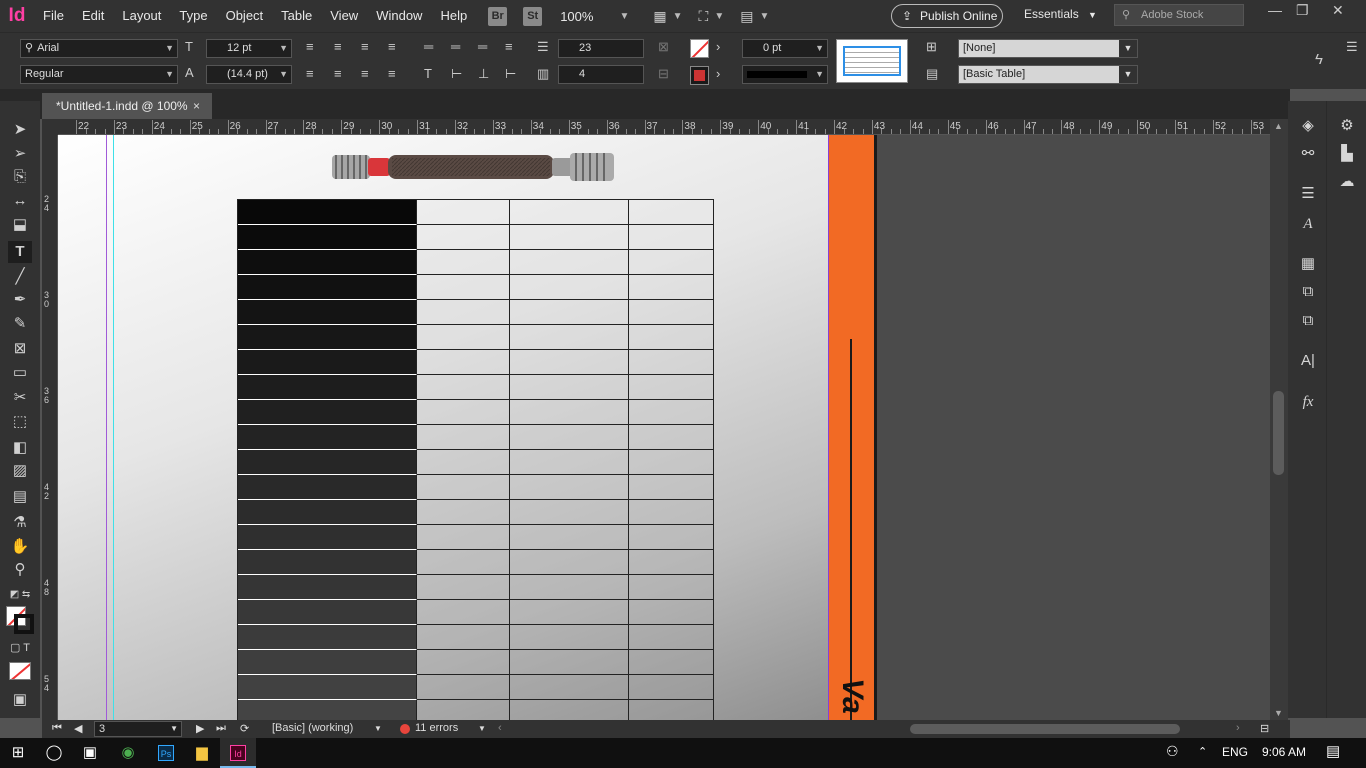 This screenshot has width=1366, height=768. What do you see at coordinates (338, 73) in the screenshot?
I see `justify-center-icon: ≡` at bounding box center [338, 73].